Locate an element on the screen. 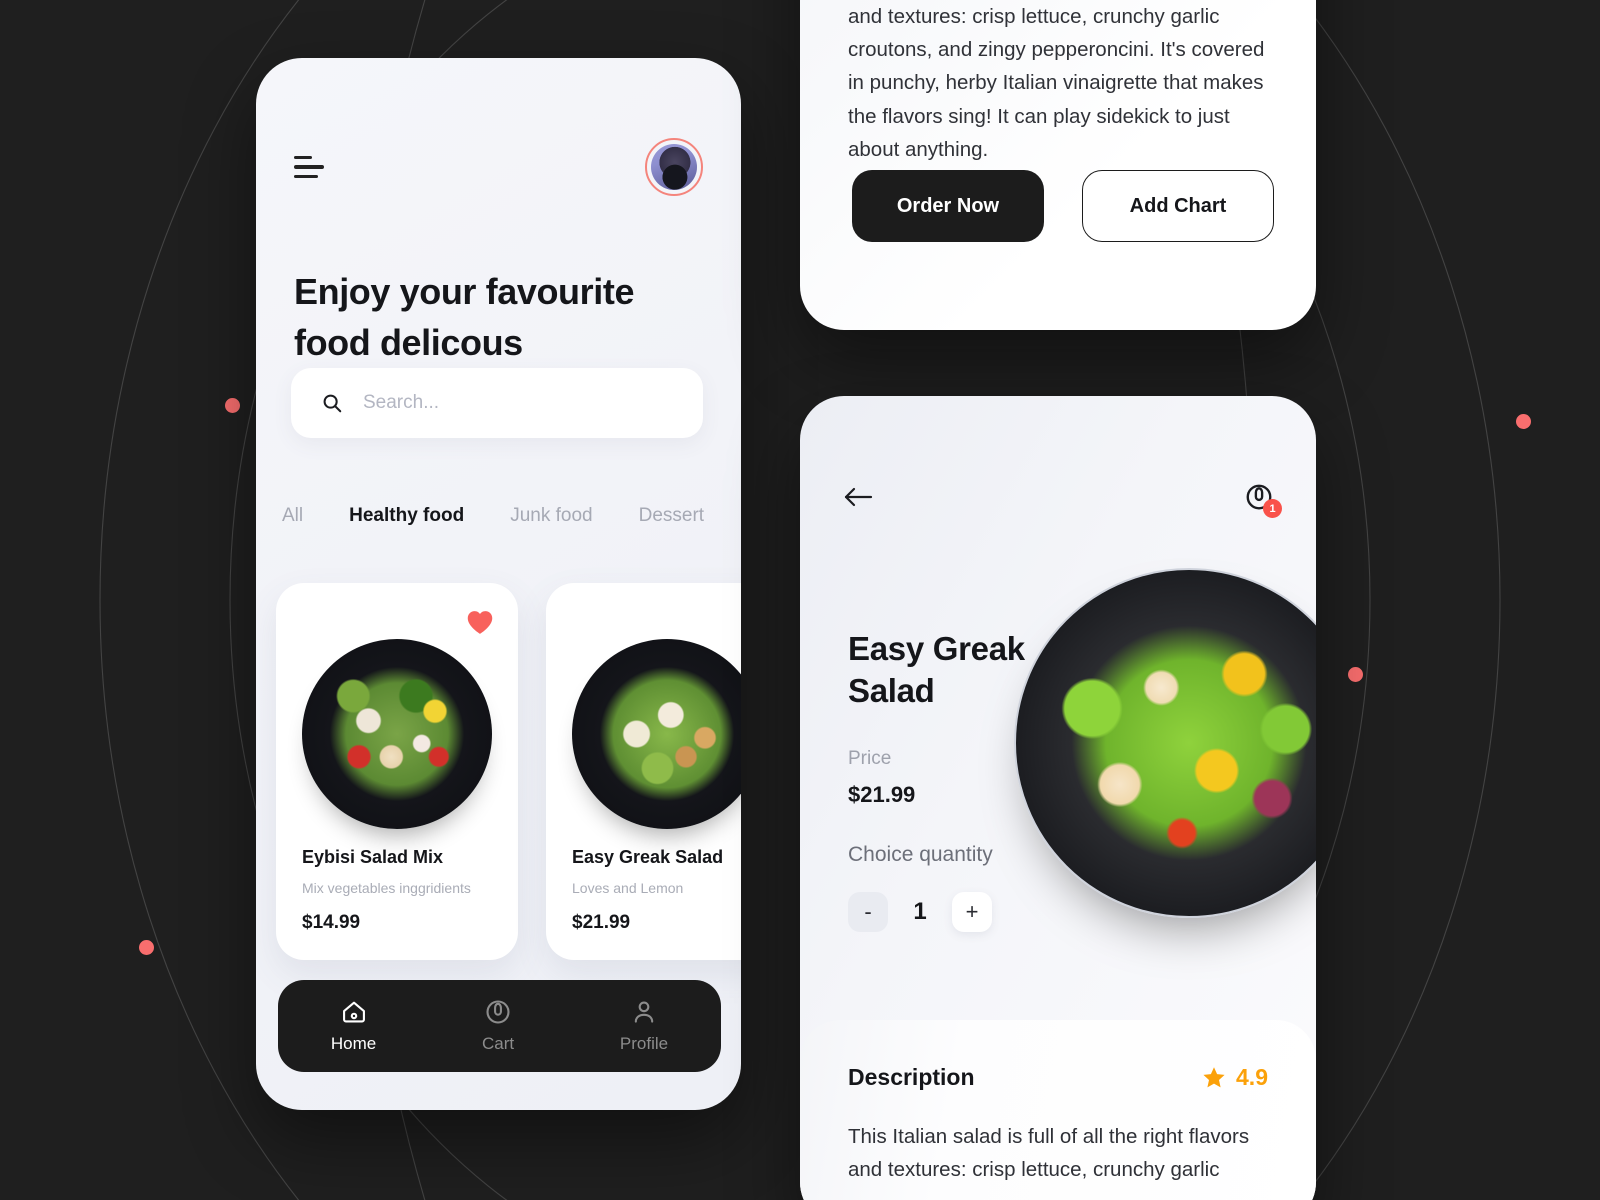 The height and width of the screenshot is (1200, 1600). quantity-value: 1 is located at coordinates (920, 911).